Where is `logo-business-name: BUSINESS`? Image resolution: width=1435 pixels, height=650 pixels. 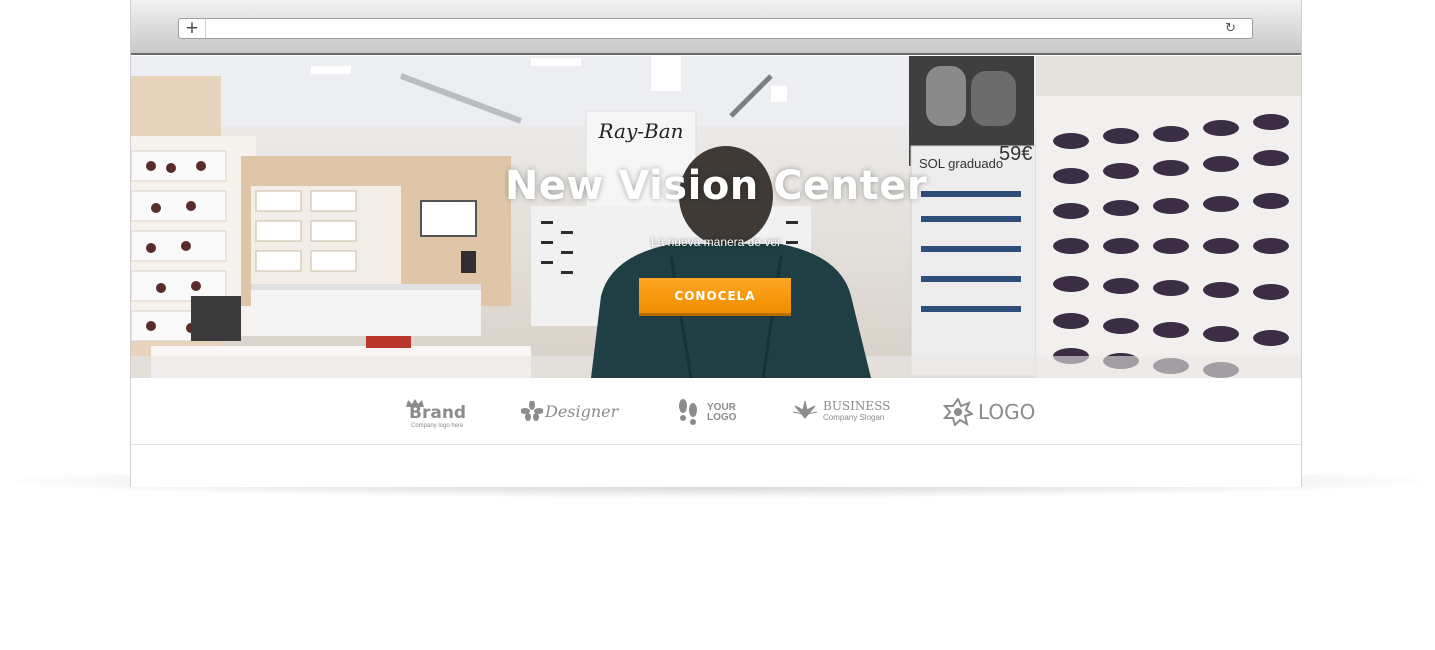 logo-business-name: BUSINESS is located at coordinates (857, 406).